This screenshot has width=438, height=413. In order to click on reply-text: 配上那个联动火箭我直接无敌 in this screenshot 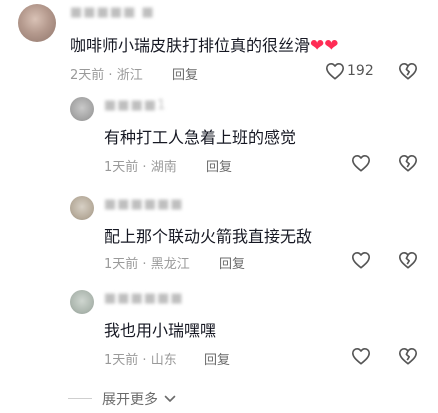, I will do `click(208, 236)`.